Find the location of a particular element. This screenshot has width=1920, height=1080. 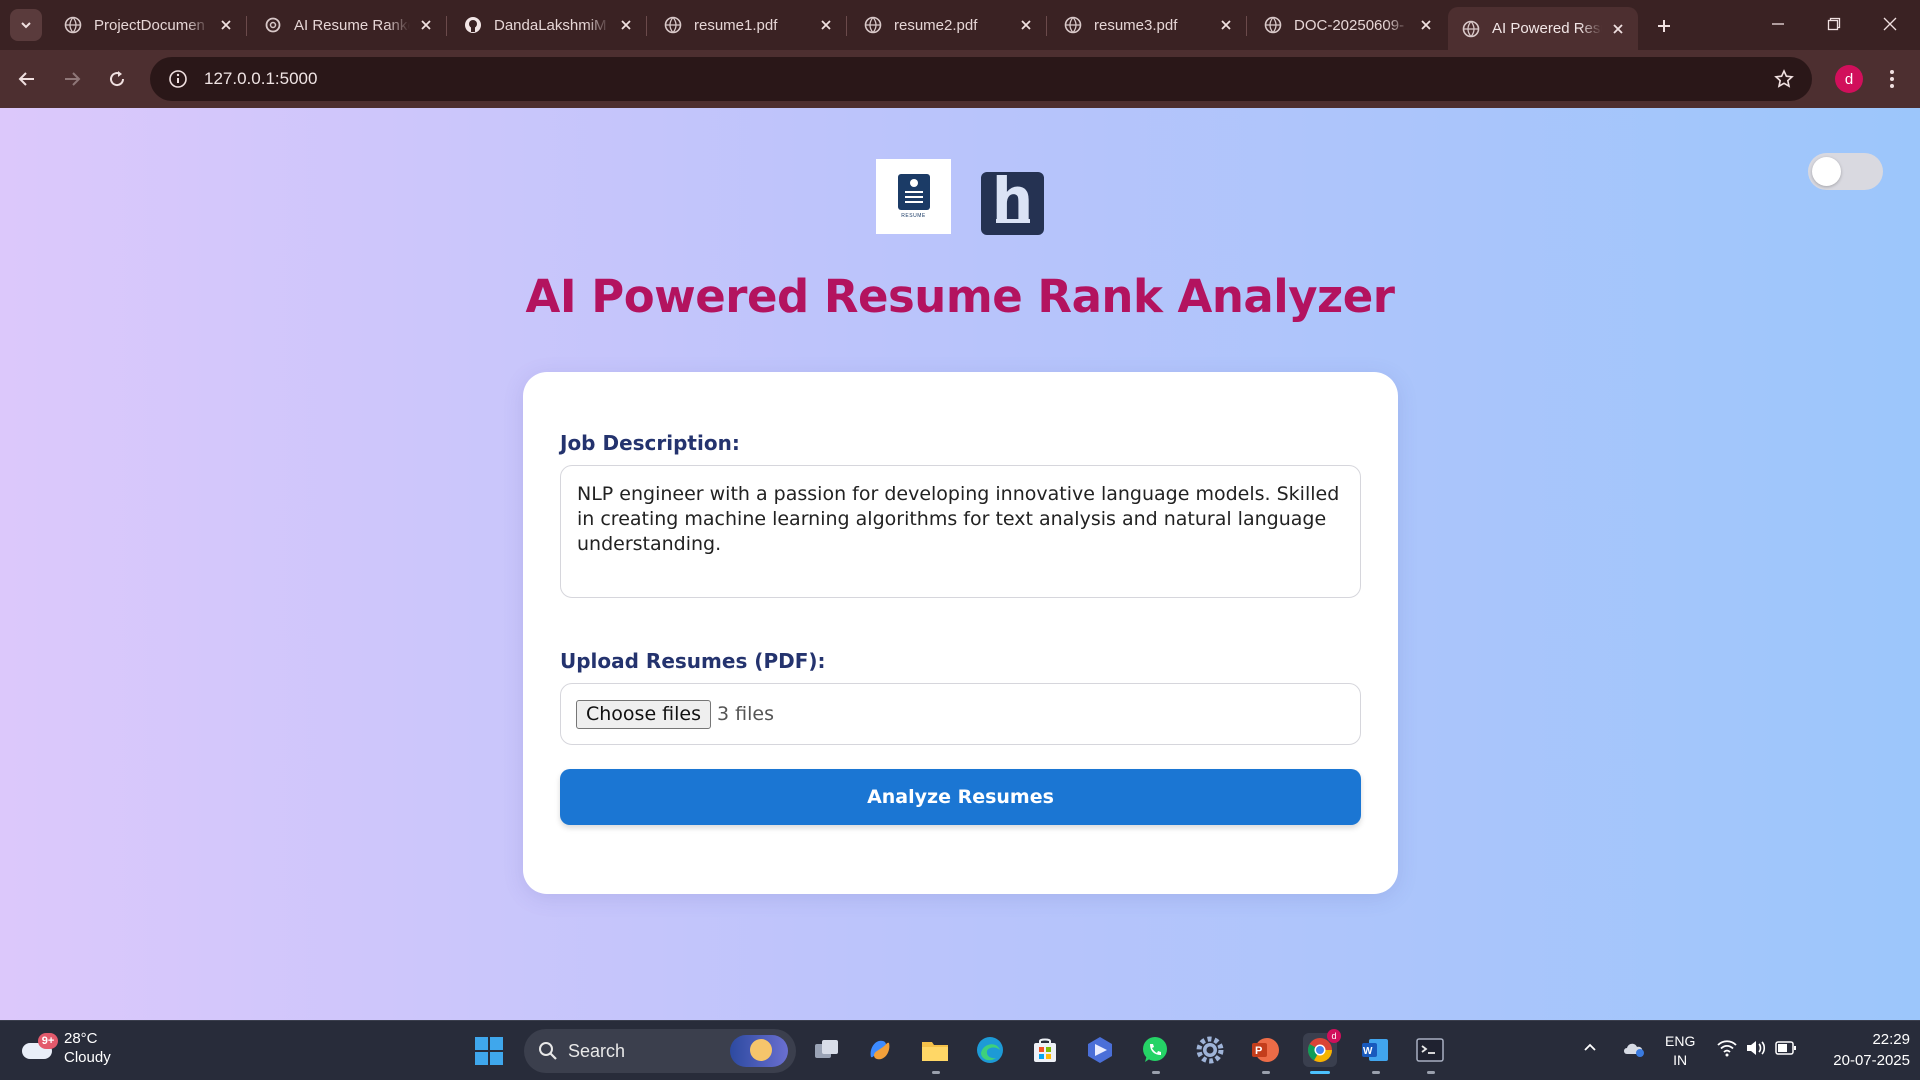

wifi-icon is located at coordinates (1727, 1049).